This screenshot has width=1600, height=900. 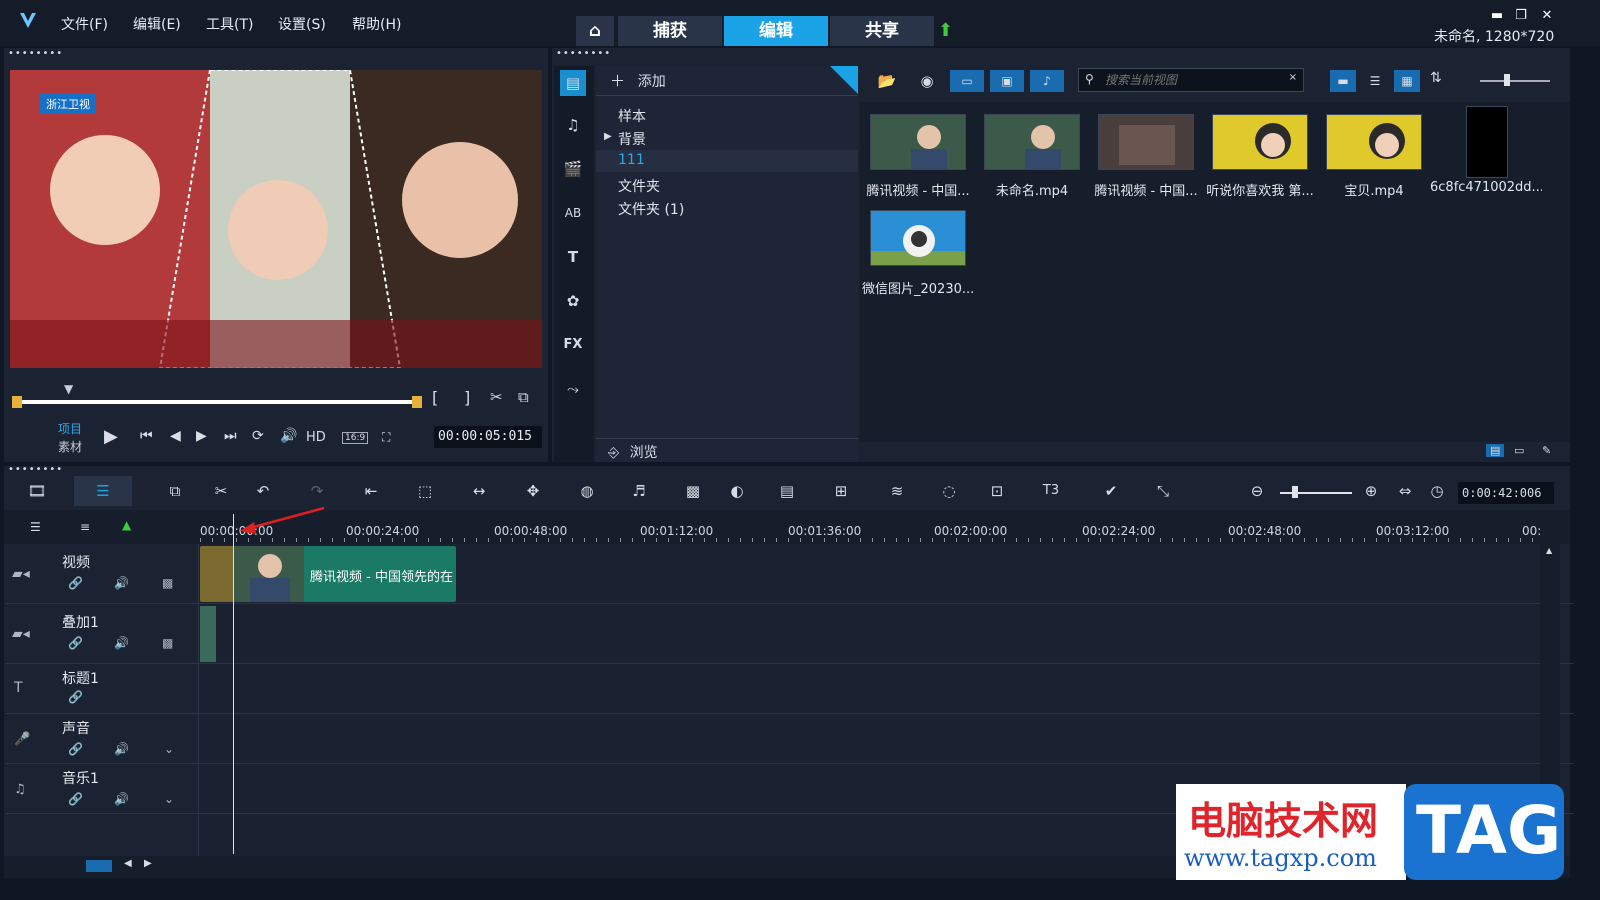 I want to click on upload-arrow-icon: ⬆, so click(x=945, y=30).